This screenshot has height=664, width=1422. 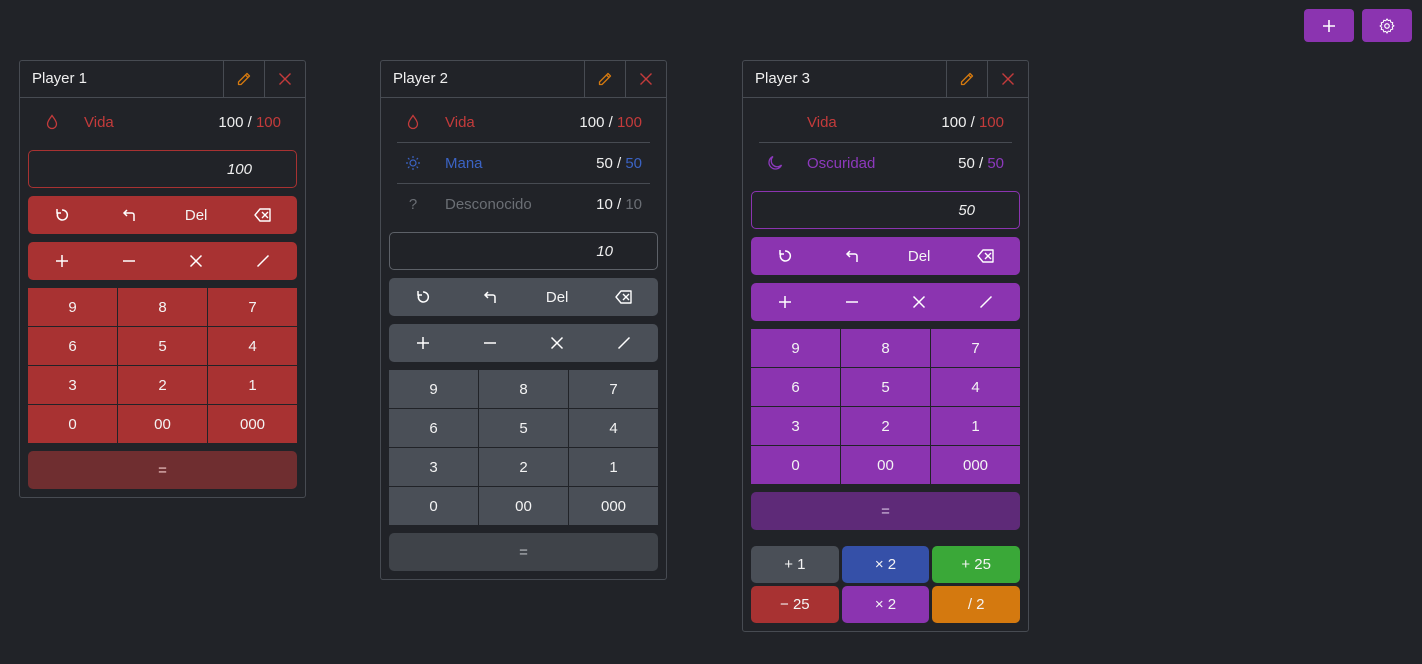 I want to click on quick-action-button: − 25, so click(x=795, y=604).